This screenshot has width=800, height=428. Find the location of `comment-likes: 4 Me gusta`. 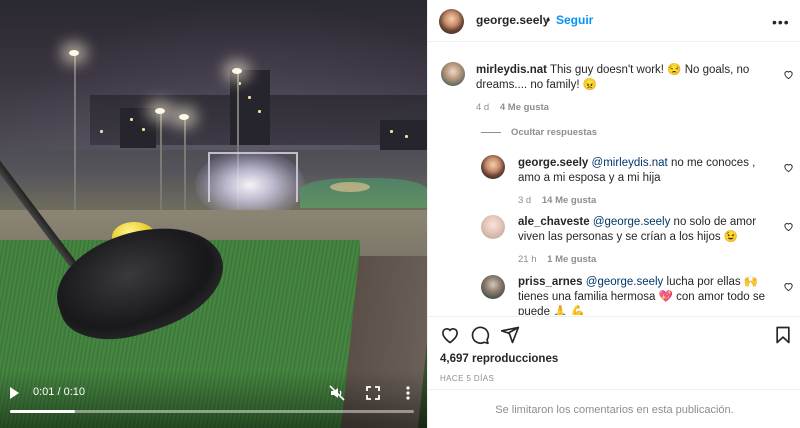

comment-likes: 4 Me gusta is located at coordinates (524, 107).